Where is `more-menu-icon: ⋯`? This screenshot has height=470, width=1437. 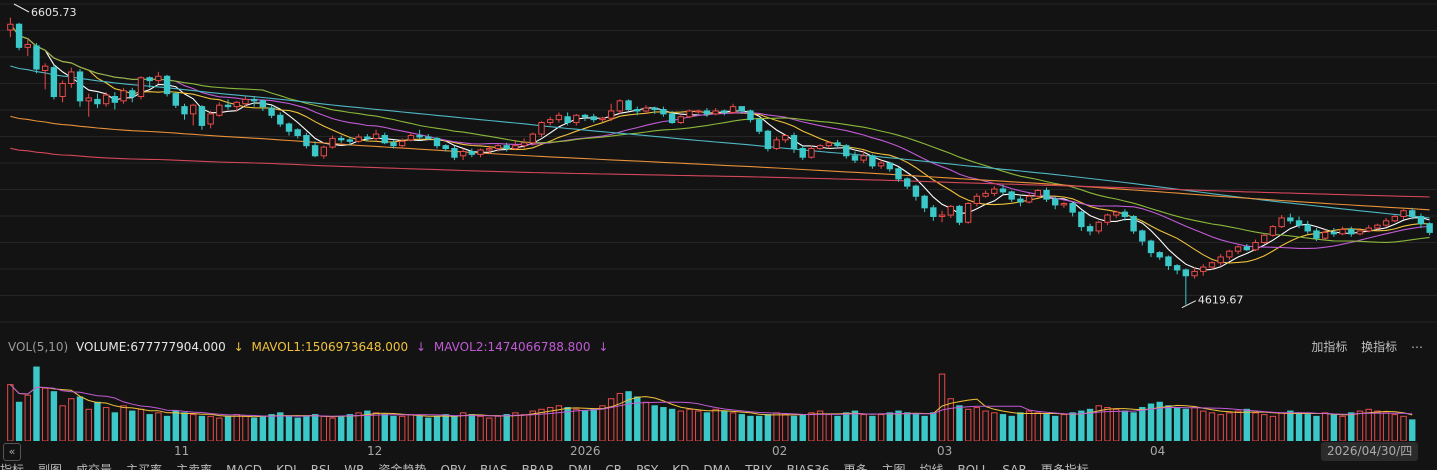 more-menu-icon: ⋯ is located at coordinates (1417, 347).